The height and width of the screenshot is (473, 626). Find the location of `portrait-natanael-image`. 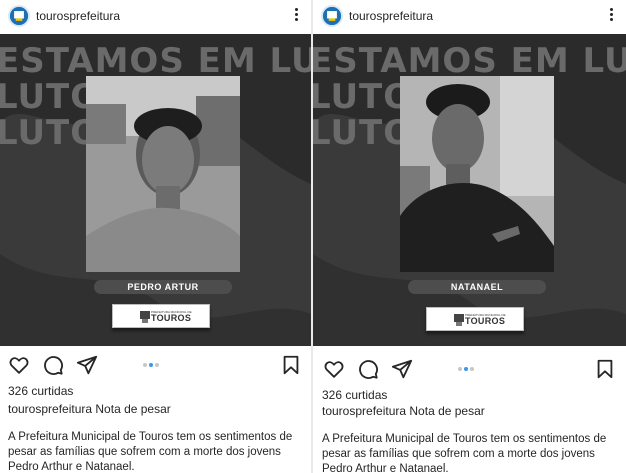

portrait-natanael-image is located at coordinates (477, 174).